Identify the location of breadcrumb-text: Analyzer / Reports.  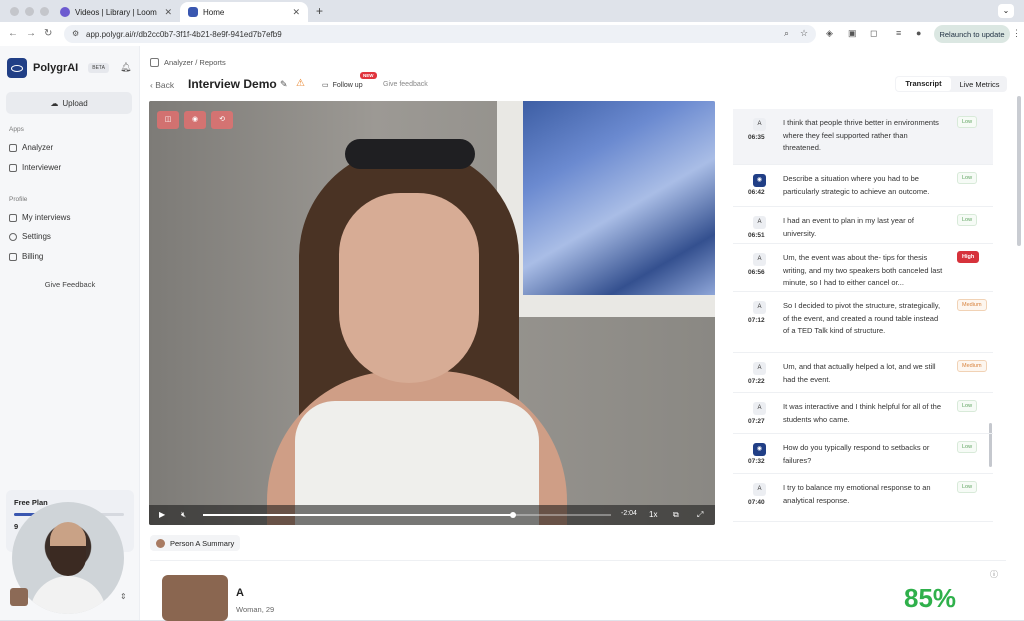
(195, 62).